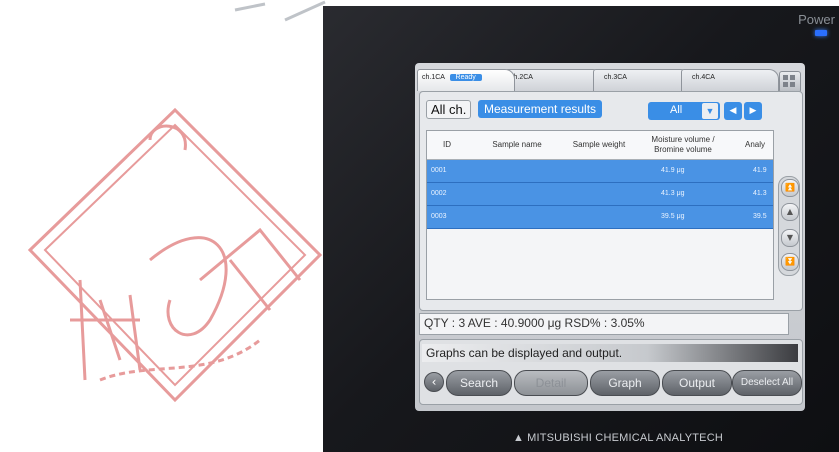 Image resolution: width=839 pixels, height=452 pixels. I want to click on graph-button: Graph, so click(625, 383).